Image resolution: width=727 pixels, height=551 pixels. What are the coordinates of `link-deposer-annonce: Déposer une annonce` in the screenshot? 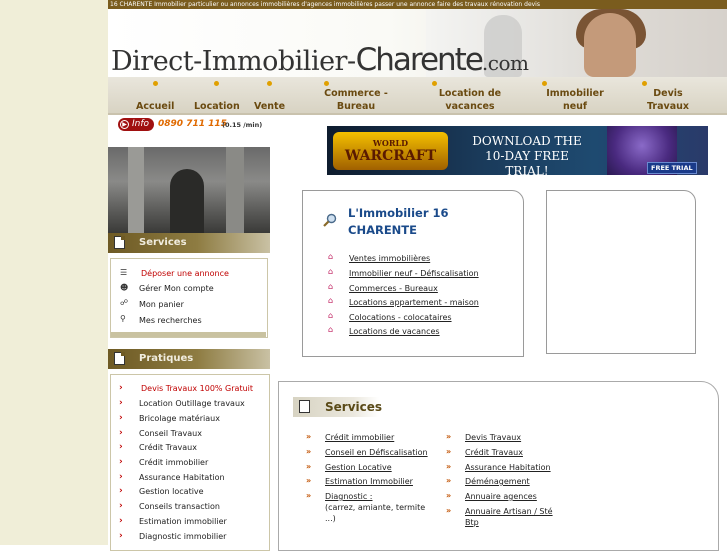 It's located at (185, 273).